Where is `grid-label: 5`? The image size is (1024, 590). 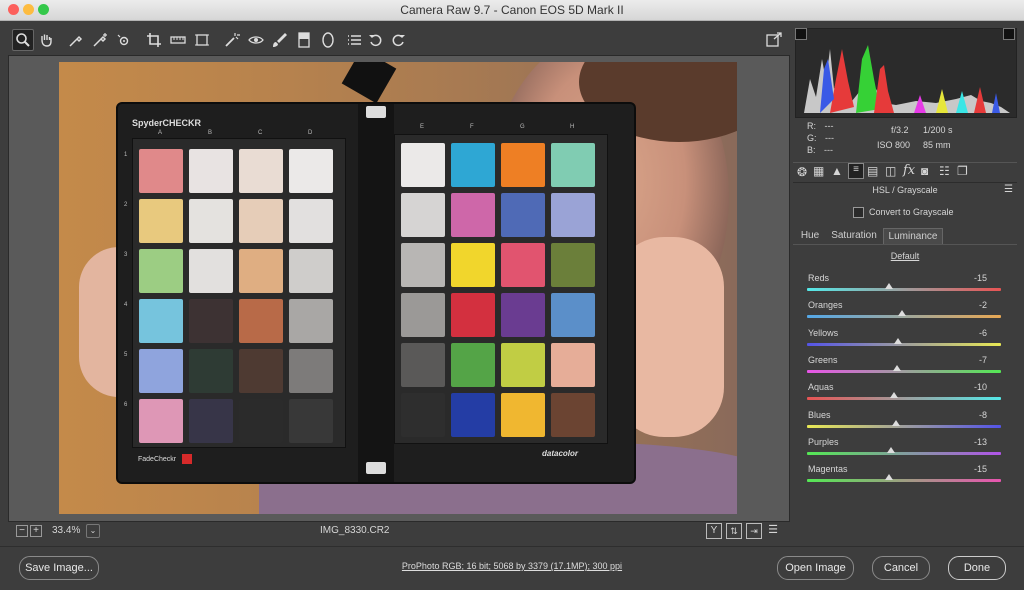
grid-label: 5 is located at coordinates (126, 355).